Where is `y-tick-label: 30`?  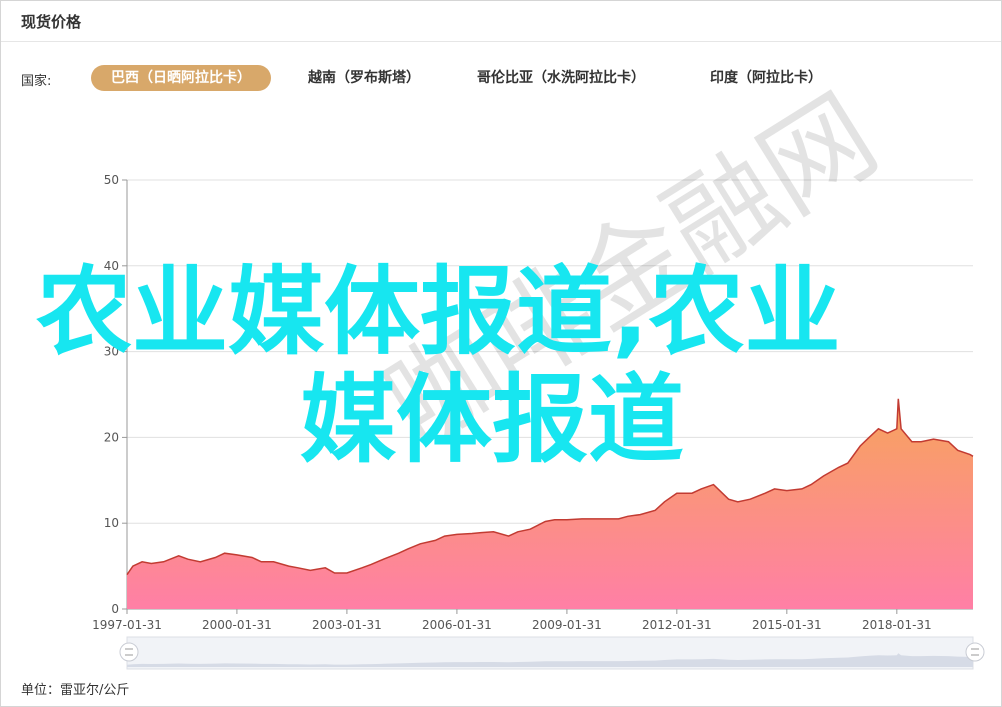 y-tick-label: 30 is located at coordinates (111, 352).